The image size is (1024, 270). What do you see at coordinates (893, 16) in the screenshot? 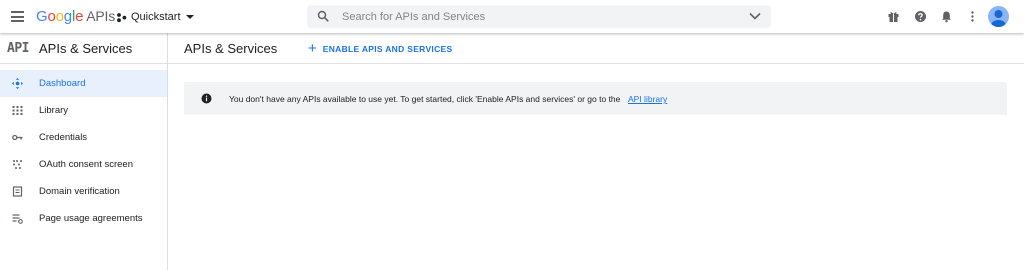
I see `gift-icon` at bounding box center [893, 16].